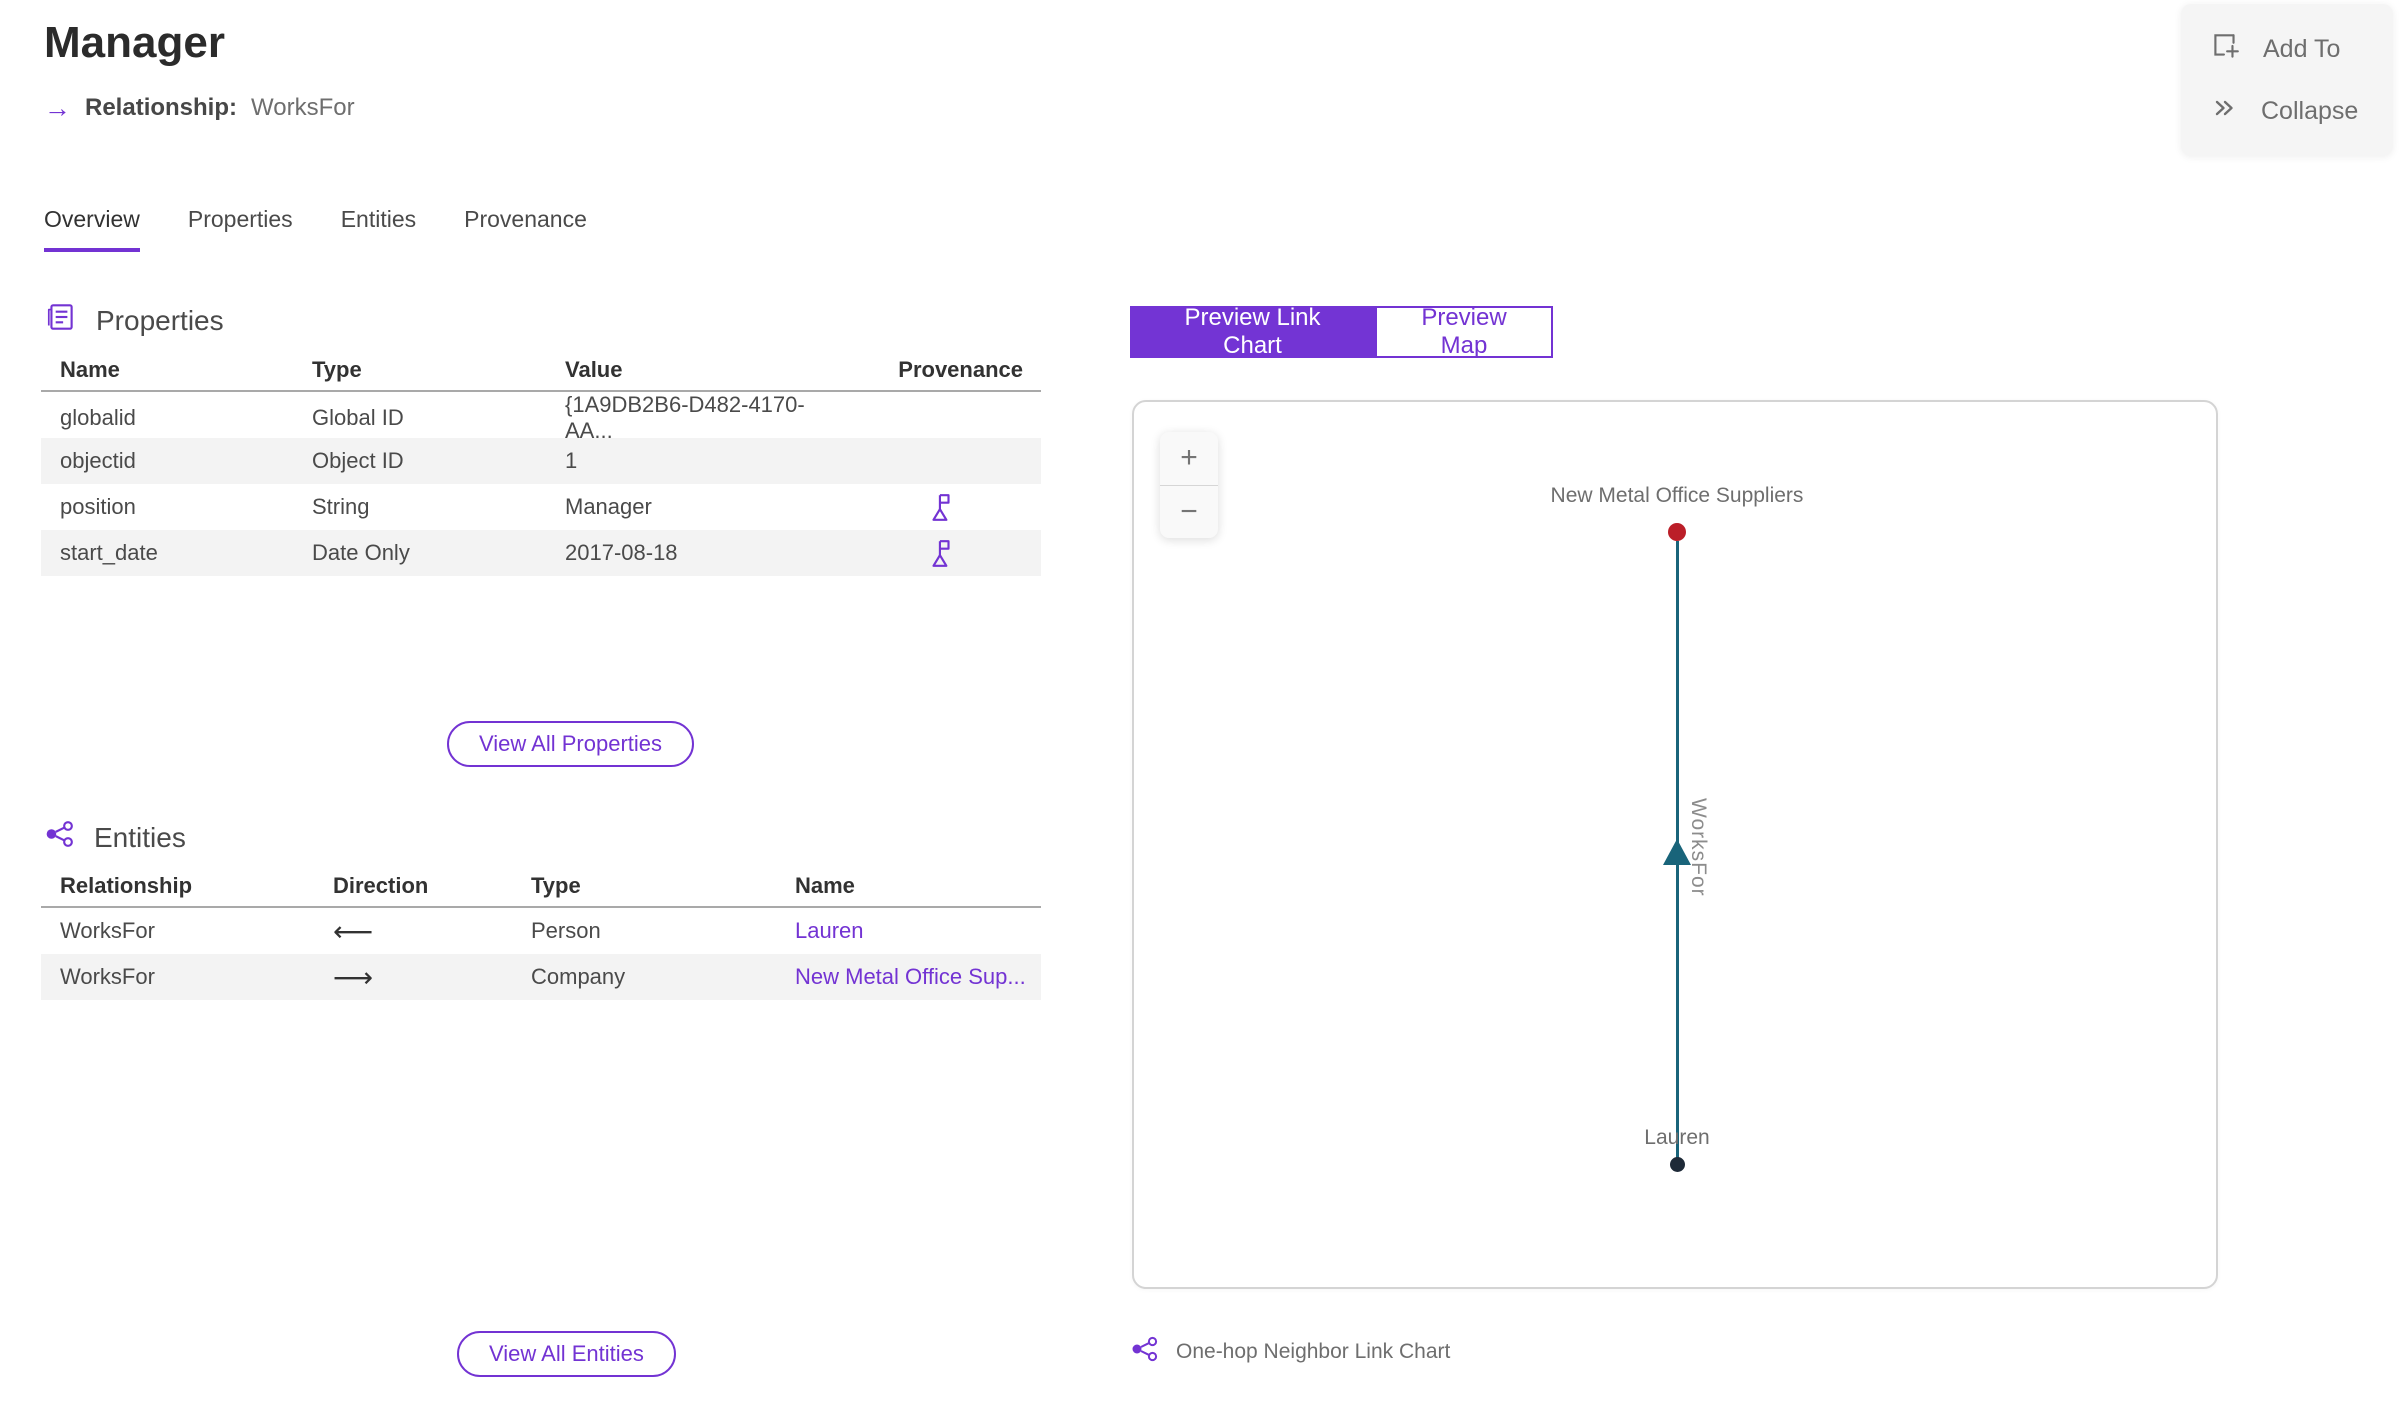 This screenshot has height=1401, width=2400. I want to click on table-row: objectid Object ID 1, so click(541, 461).